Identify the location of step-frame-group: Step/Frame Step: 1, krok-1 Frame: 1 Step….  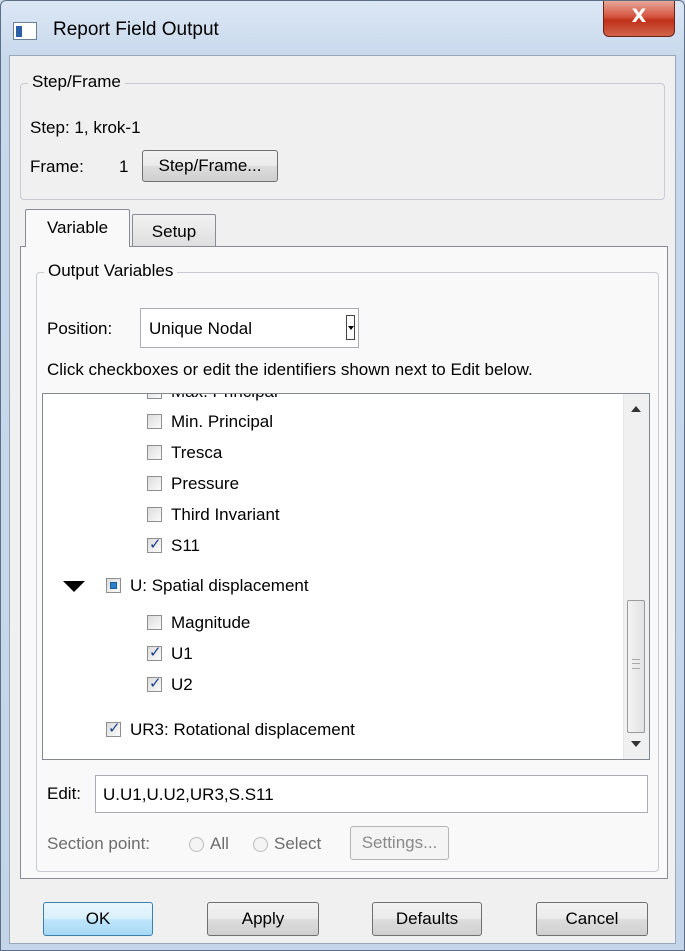
(342, 136).